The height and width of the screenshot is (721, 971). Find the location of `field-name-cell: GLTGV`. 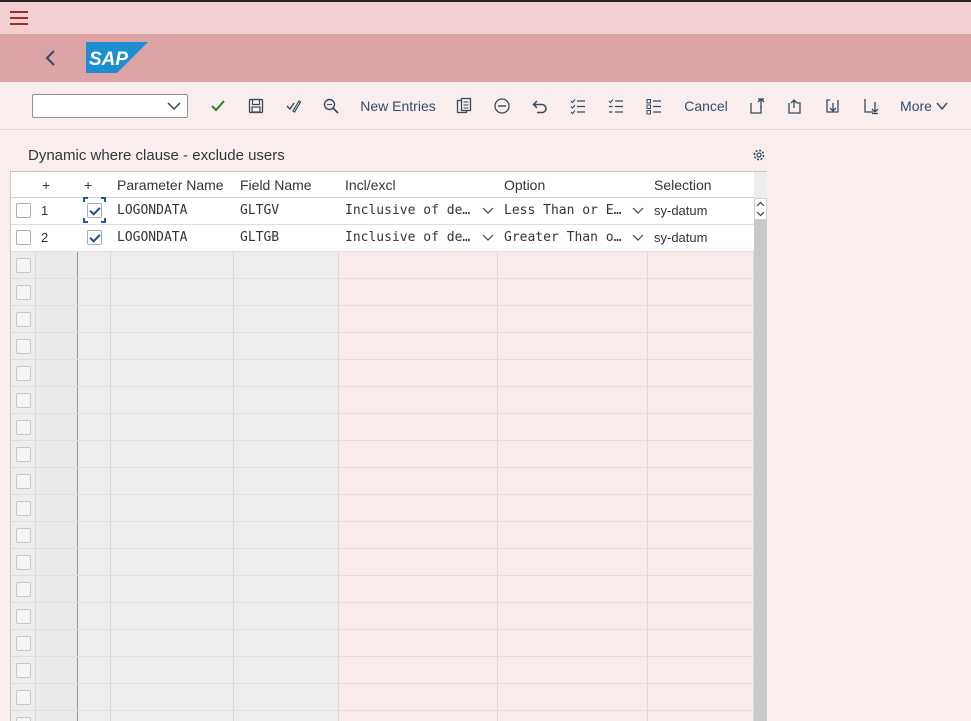

field-name-cell: GLTGV is located at coordinates (288, 211).